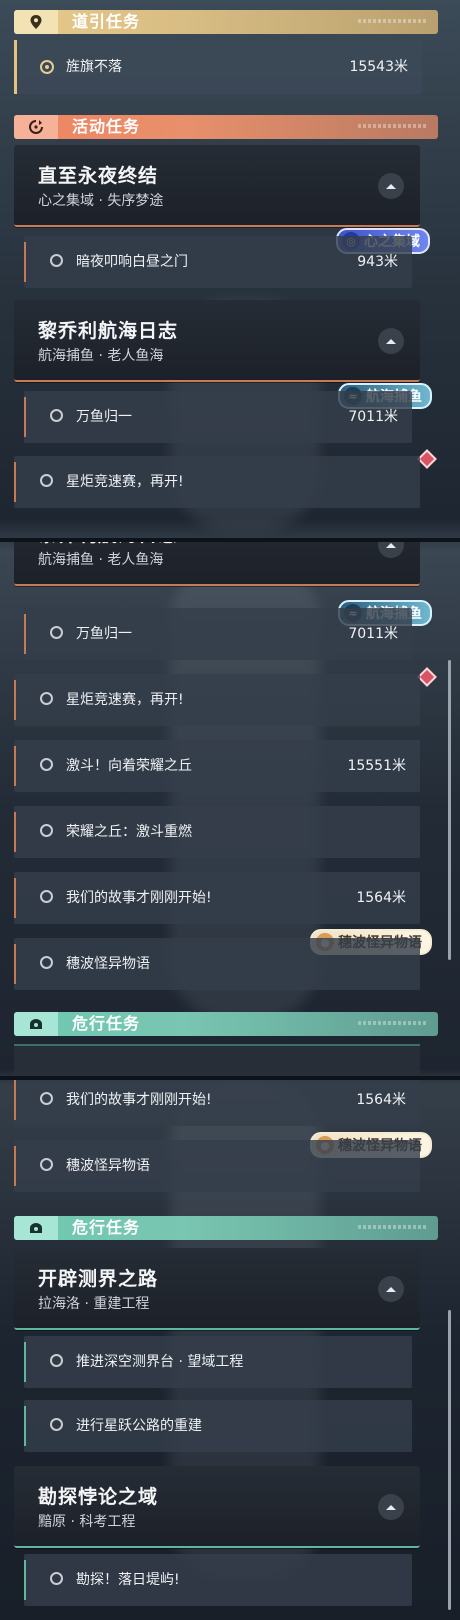  What do you see at coordinates (378, 67) in the screenshot?
I see `quest-distance: 15543米` at bounding box center [378, 67].